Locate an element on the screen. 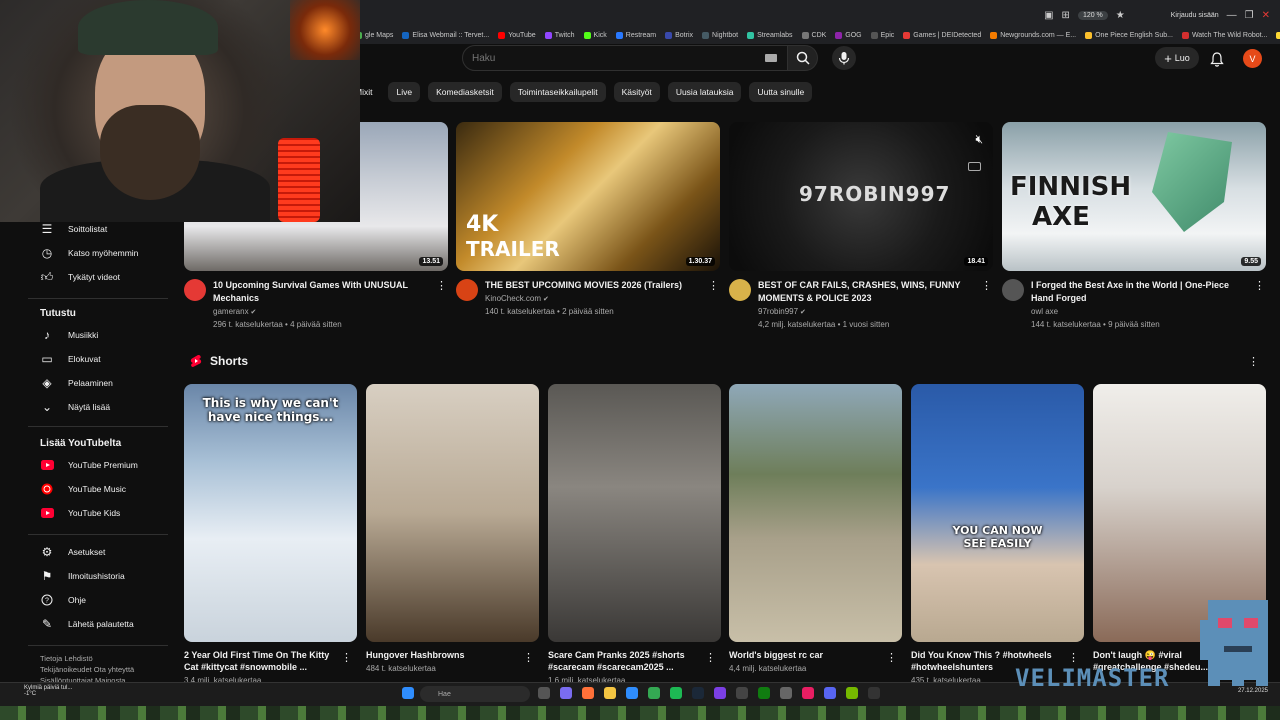 The height and width of the screenshot is (720, 1280). video-title: THE BEST UPCOMING MOVIES 2026 (Trailers) is located at coordinates (595, 285).